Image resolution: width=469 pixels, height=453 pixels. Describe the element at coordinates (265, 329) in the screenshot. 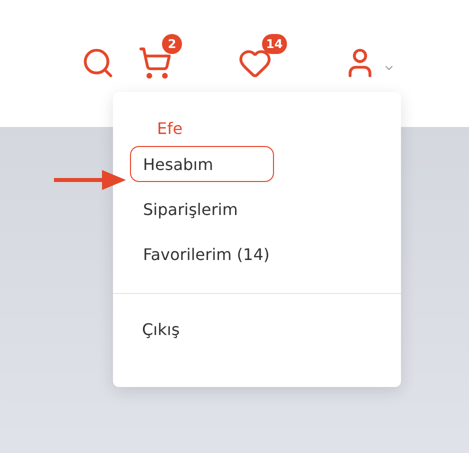

I see `logout-link: Çıkış` at that location.